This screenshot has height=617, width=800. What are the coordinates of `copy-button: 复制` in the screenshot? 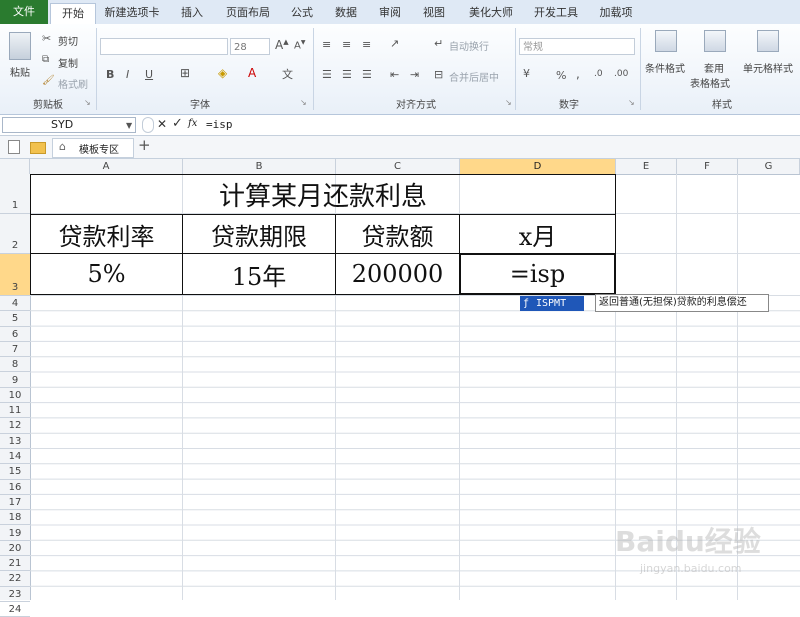 It's located at (68, 62).